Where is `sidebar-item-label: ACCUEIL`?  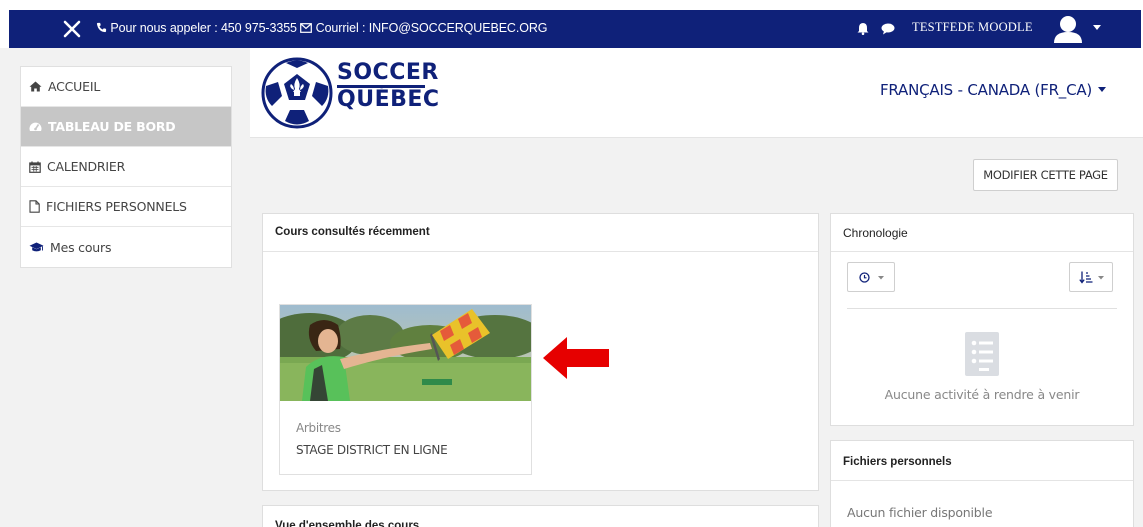 sidebar-item-label: ACCUEIL is located at coordinates (74, 86).